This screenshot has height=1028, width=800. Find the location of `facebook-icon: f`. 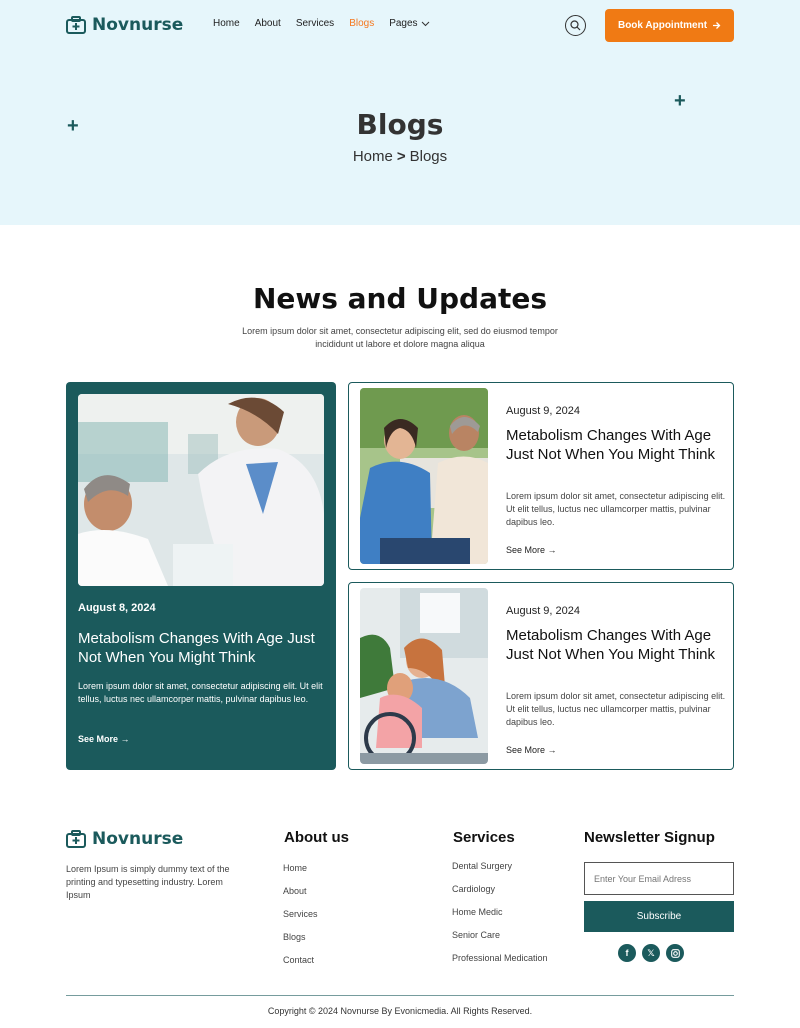

facebook-icon: f is located at coordinates (627, 953).